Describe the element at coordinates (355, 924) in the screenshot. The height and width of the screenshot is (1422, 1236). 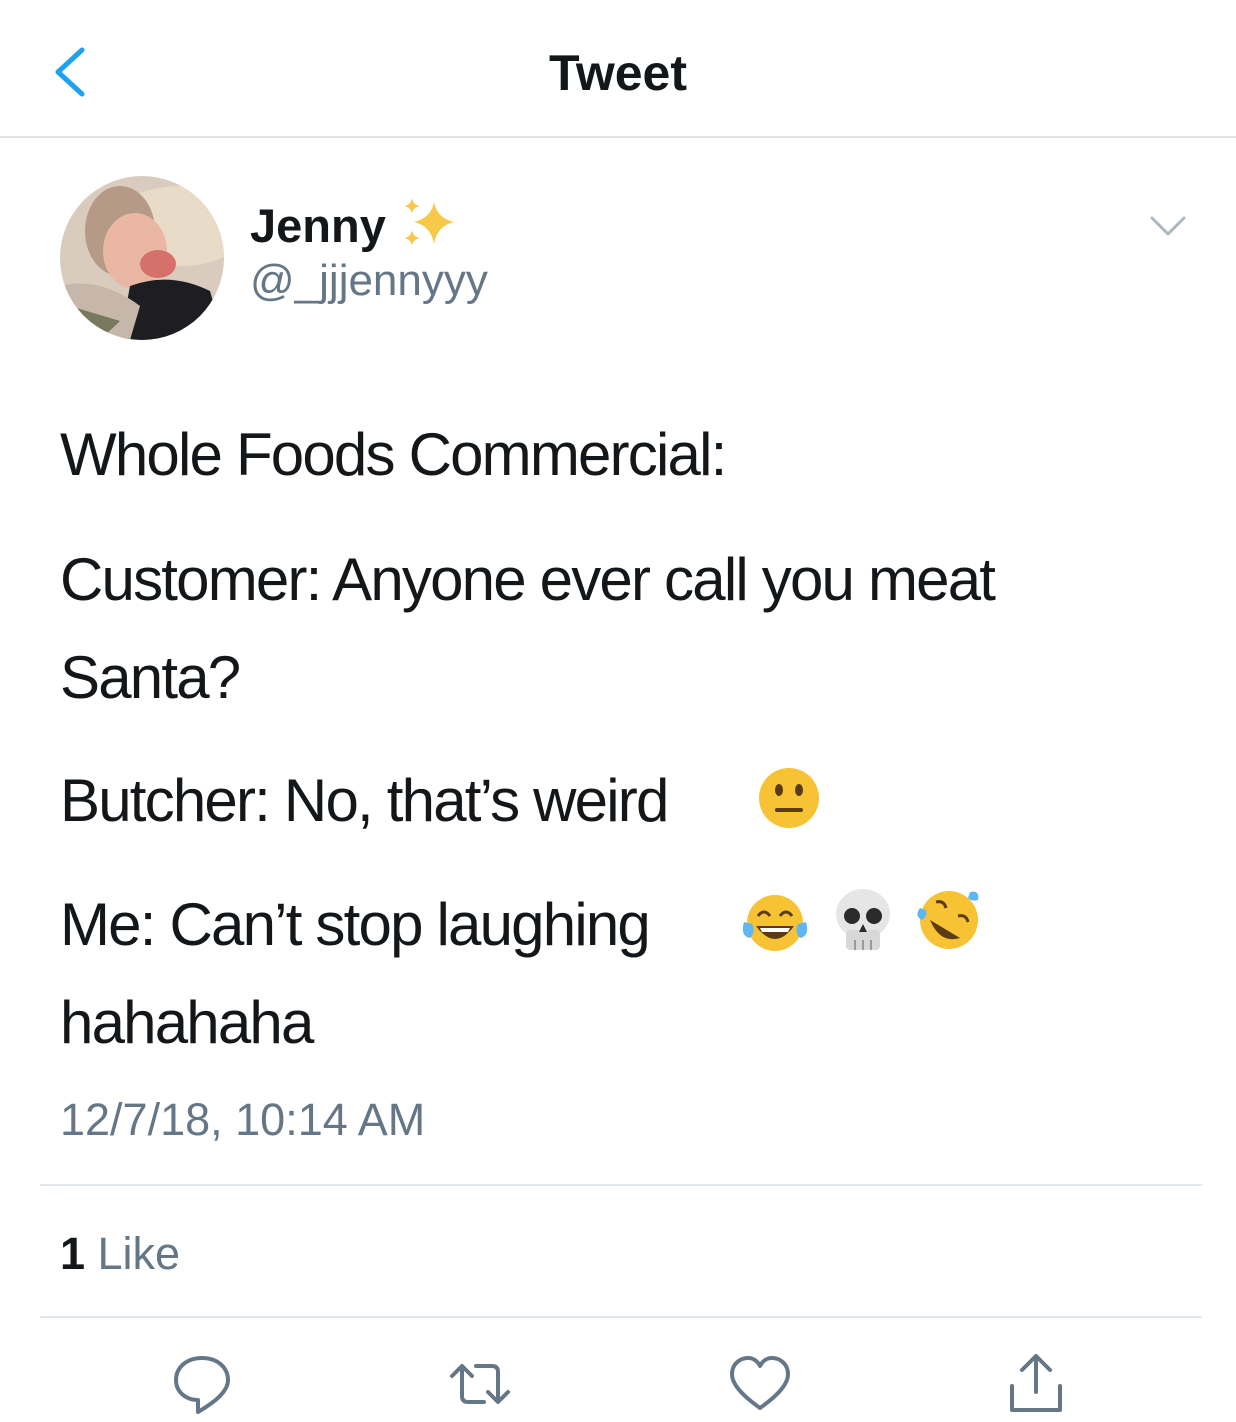
I see `tweet-text-line: Me: Can’t stop laughing` at that location.